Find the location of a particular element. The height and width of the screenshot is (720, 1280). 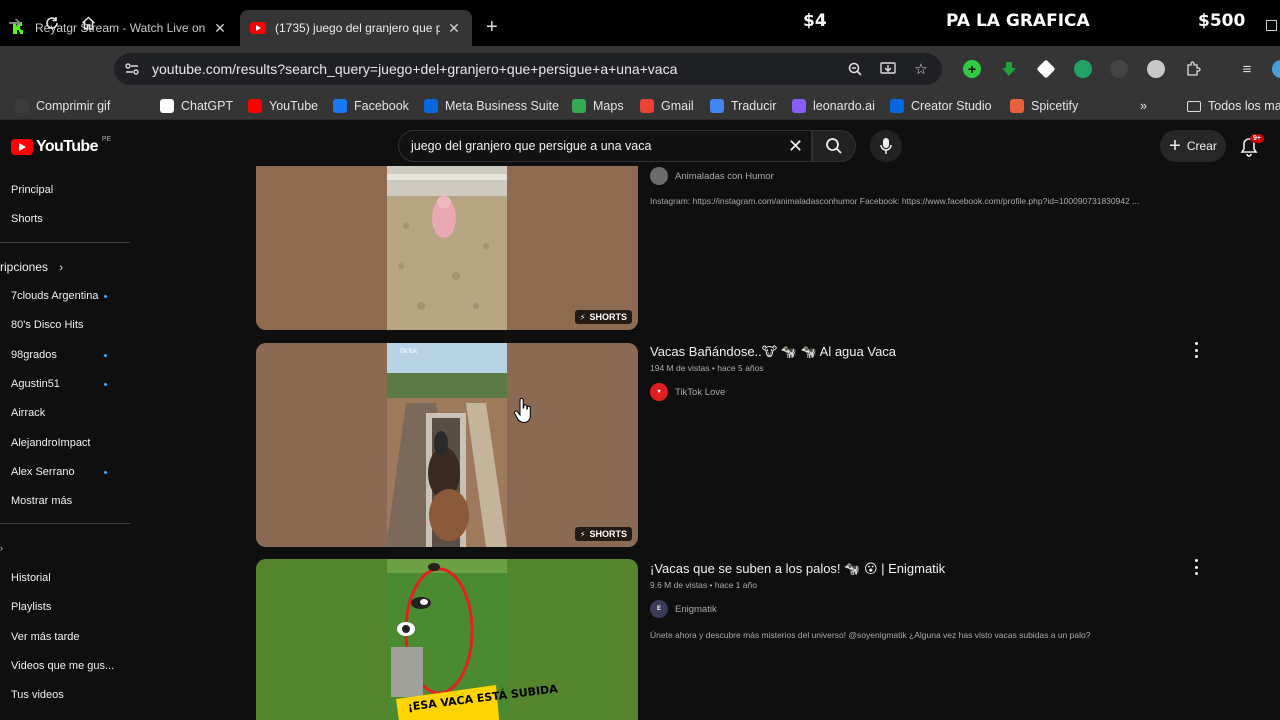

bookmark-star-icon: ☆ is located at coordinates (921, 69).